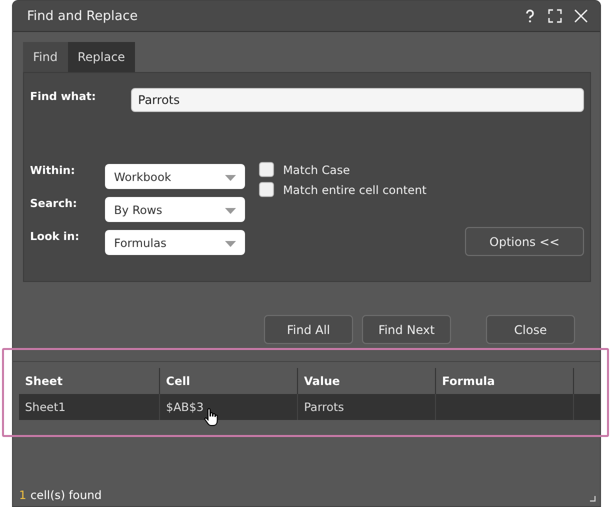 This screenshot has height=507, width=613. I want to click on checkbox-label: Match entire cell content, so click(354, 189).